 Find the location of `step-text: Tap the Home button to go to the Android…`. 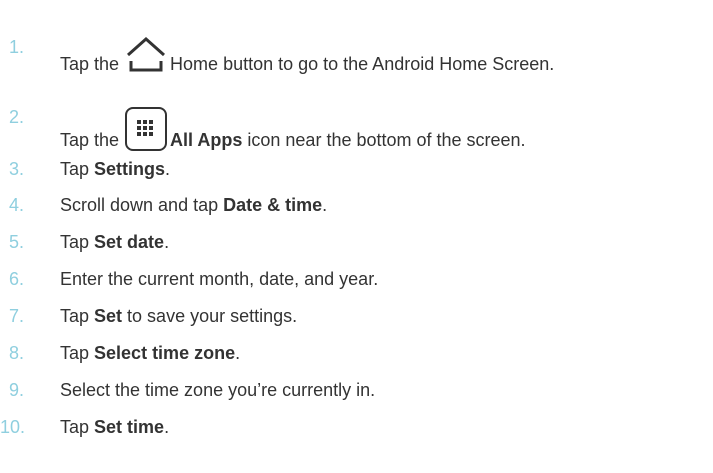

step-text: Tap the Home button to go to the Android… is located at coordinates (307, 55).